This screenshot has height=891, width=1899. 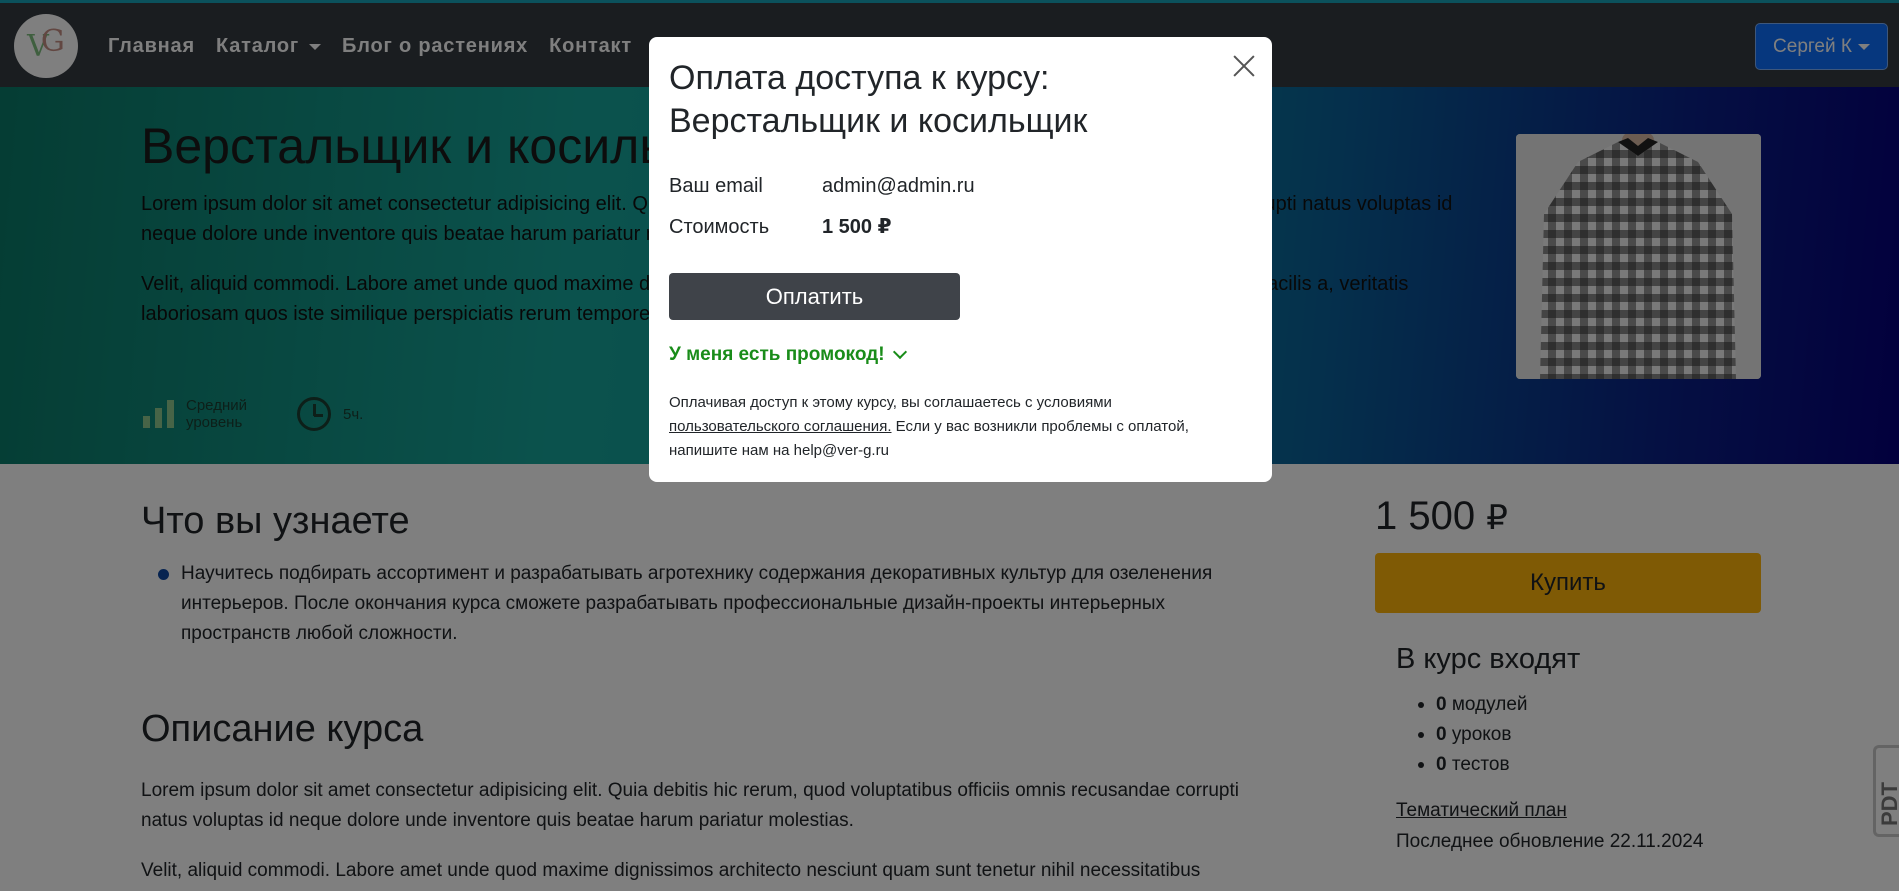 I want to click on pay-button: Оплатить, so click(x=814, y=296).